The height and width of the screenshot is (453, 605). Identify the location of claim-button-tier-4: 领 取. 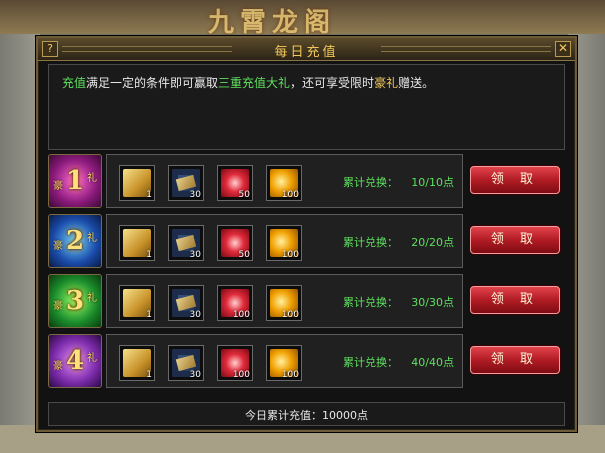
(515, 360).